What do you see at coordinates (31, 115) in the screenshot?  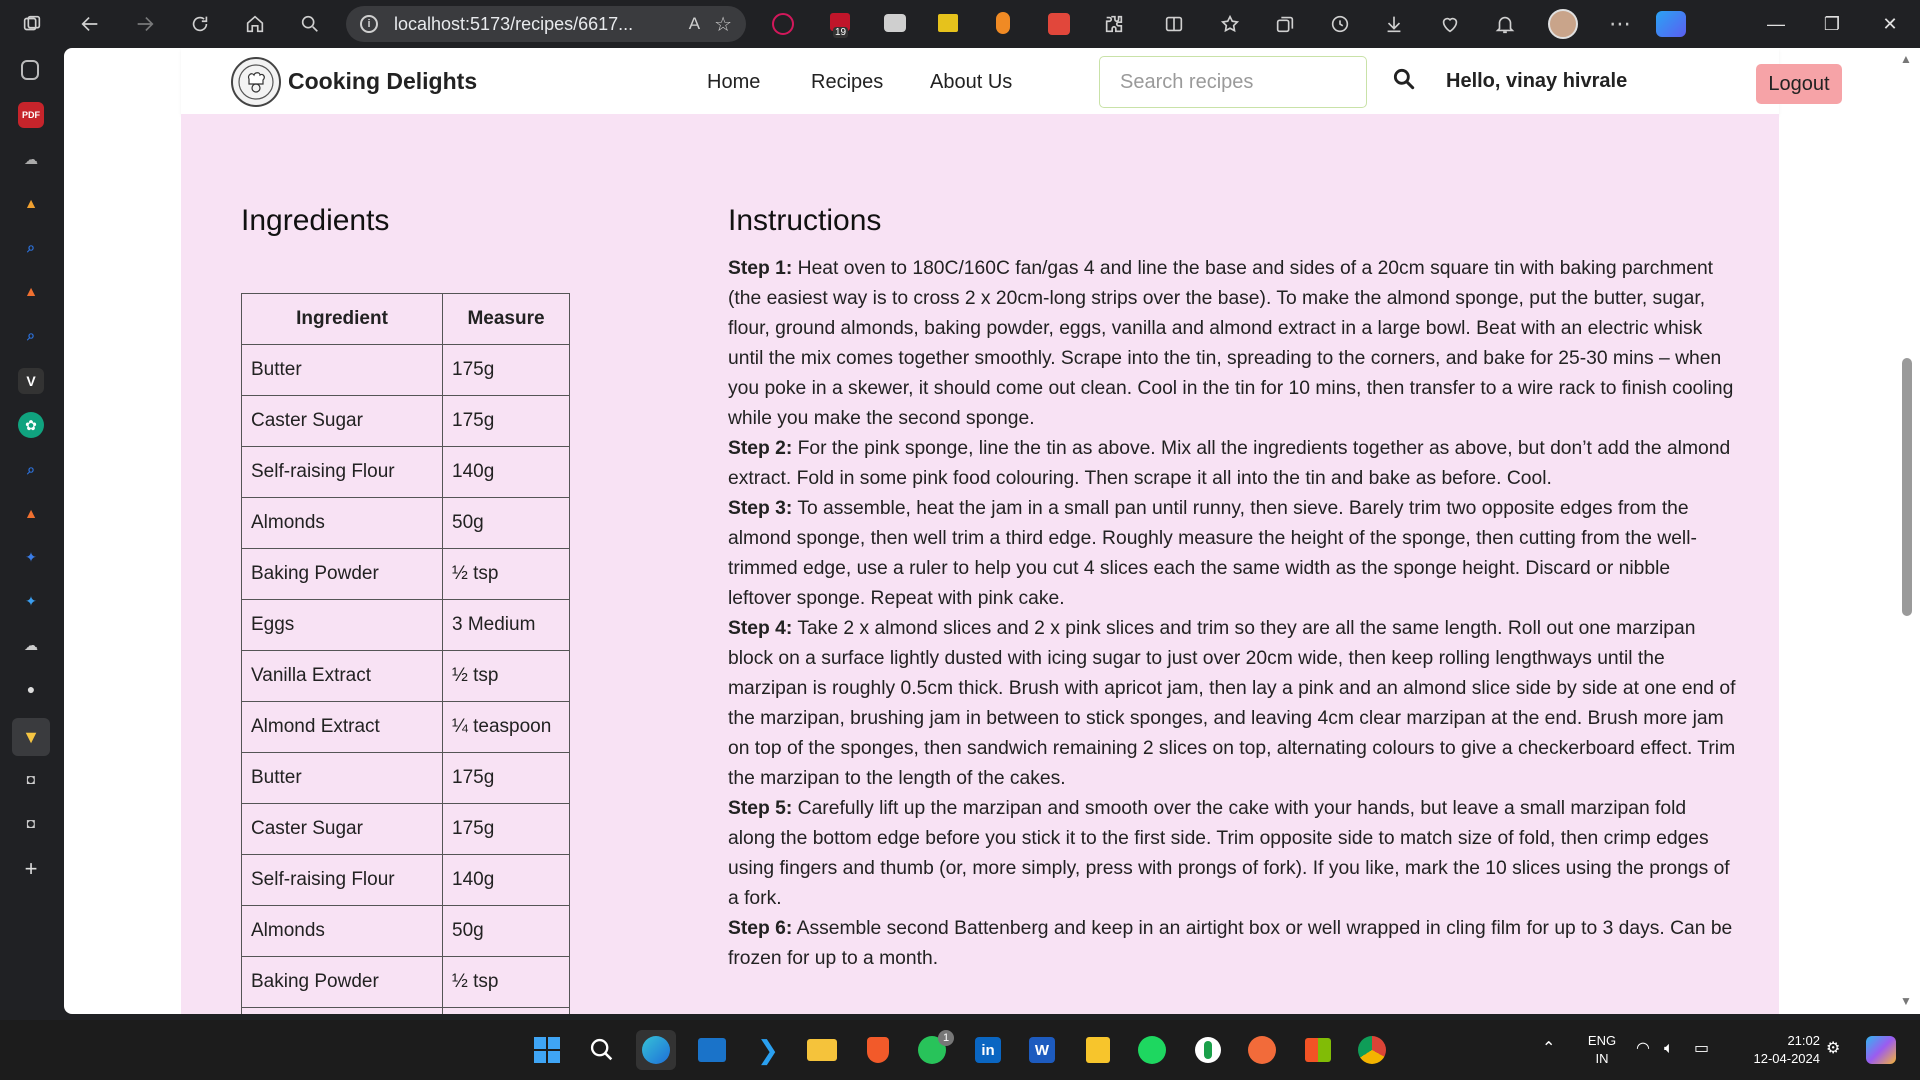 I see `pdf-tab-icon: PDF` at bounding box center [31, 115].